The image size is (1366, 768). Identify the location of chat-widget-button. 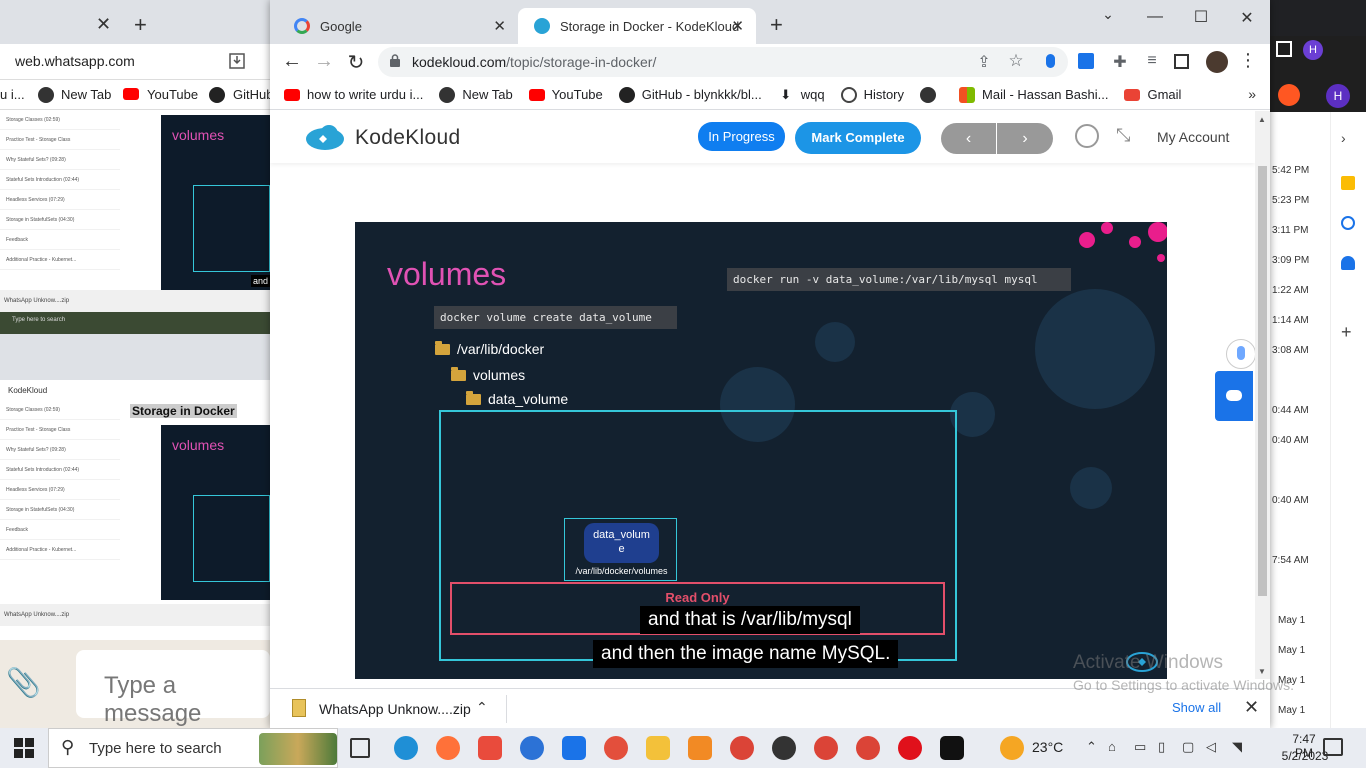
(1234, 396).